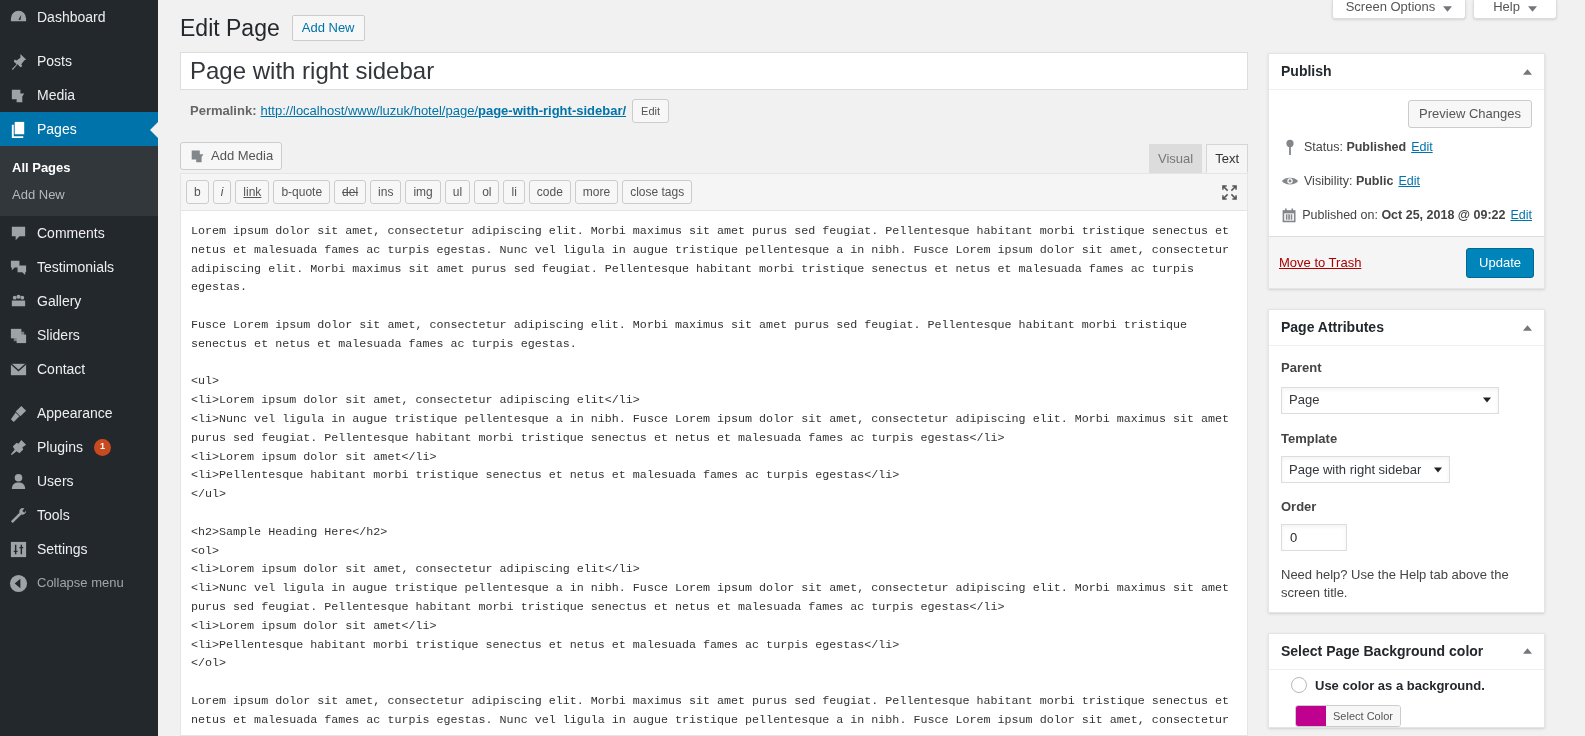  What do you see at coordinates (79, 447) in the screenshot?
I see `menu-item: Plugins 1` at bounding box center [79, 447].